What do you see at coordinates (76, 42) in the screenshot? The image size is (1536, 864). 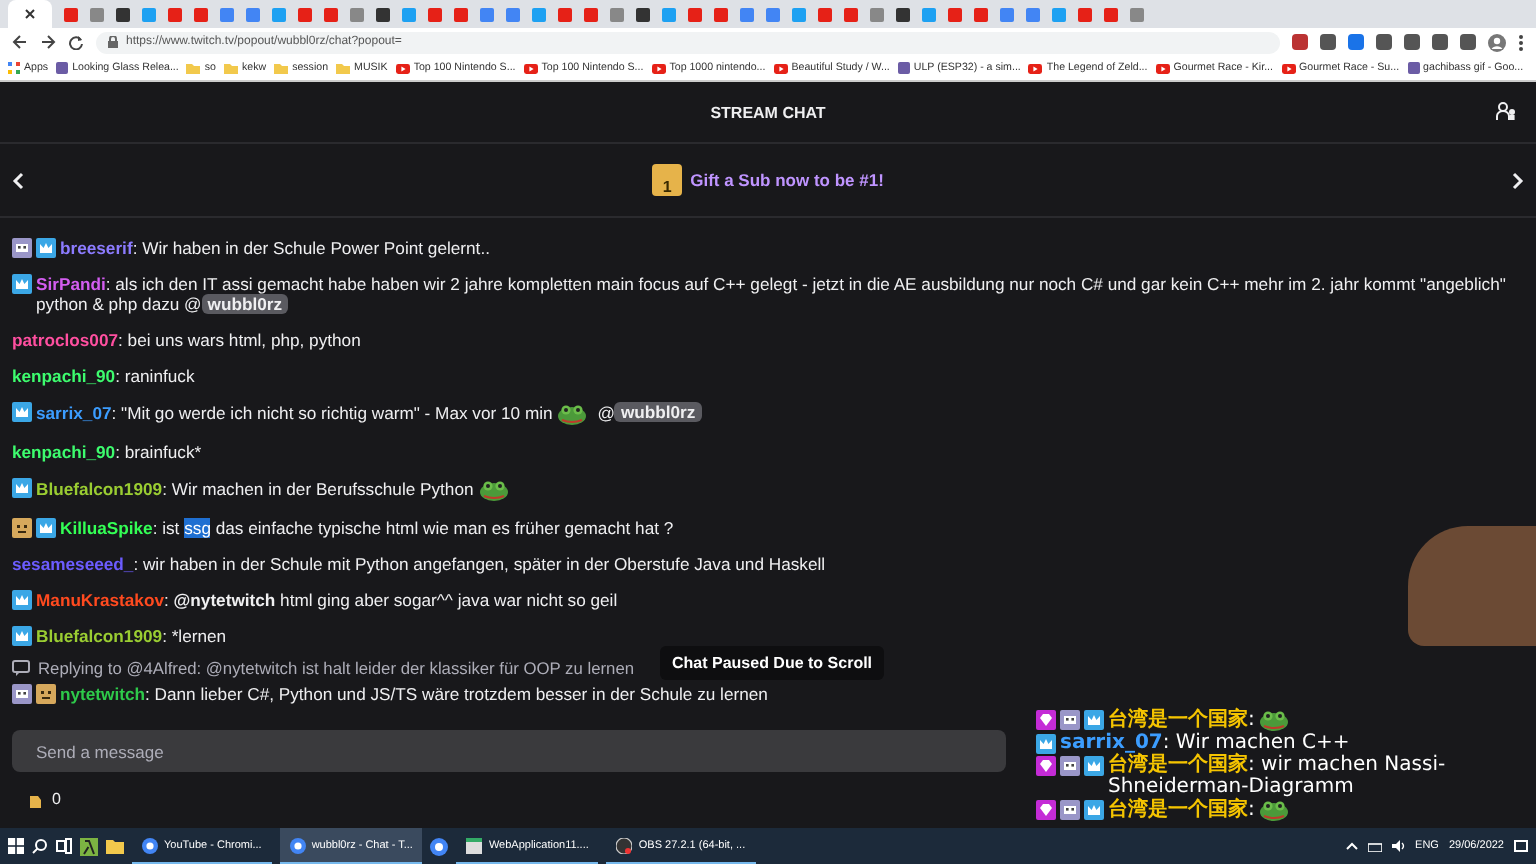 I see `reload-icon` at bounding box center [76, 42].